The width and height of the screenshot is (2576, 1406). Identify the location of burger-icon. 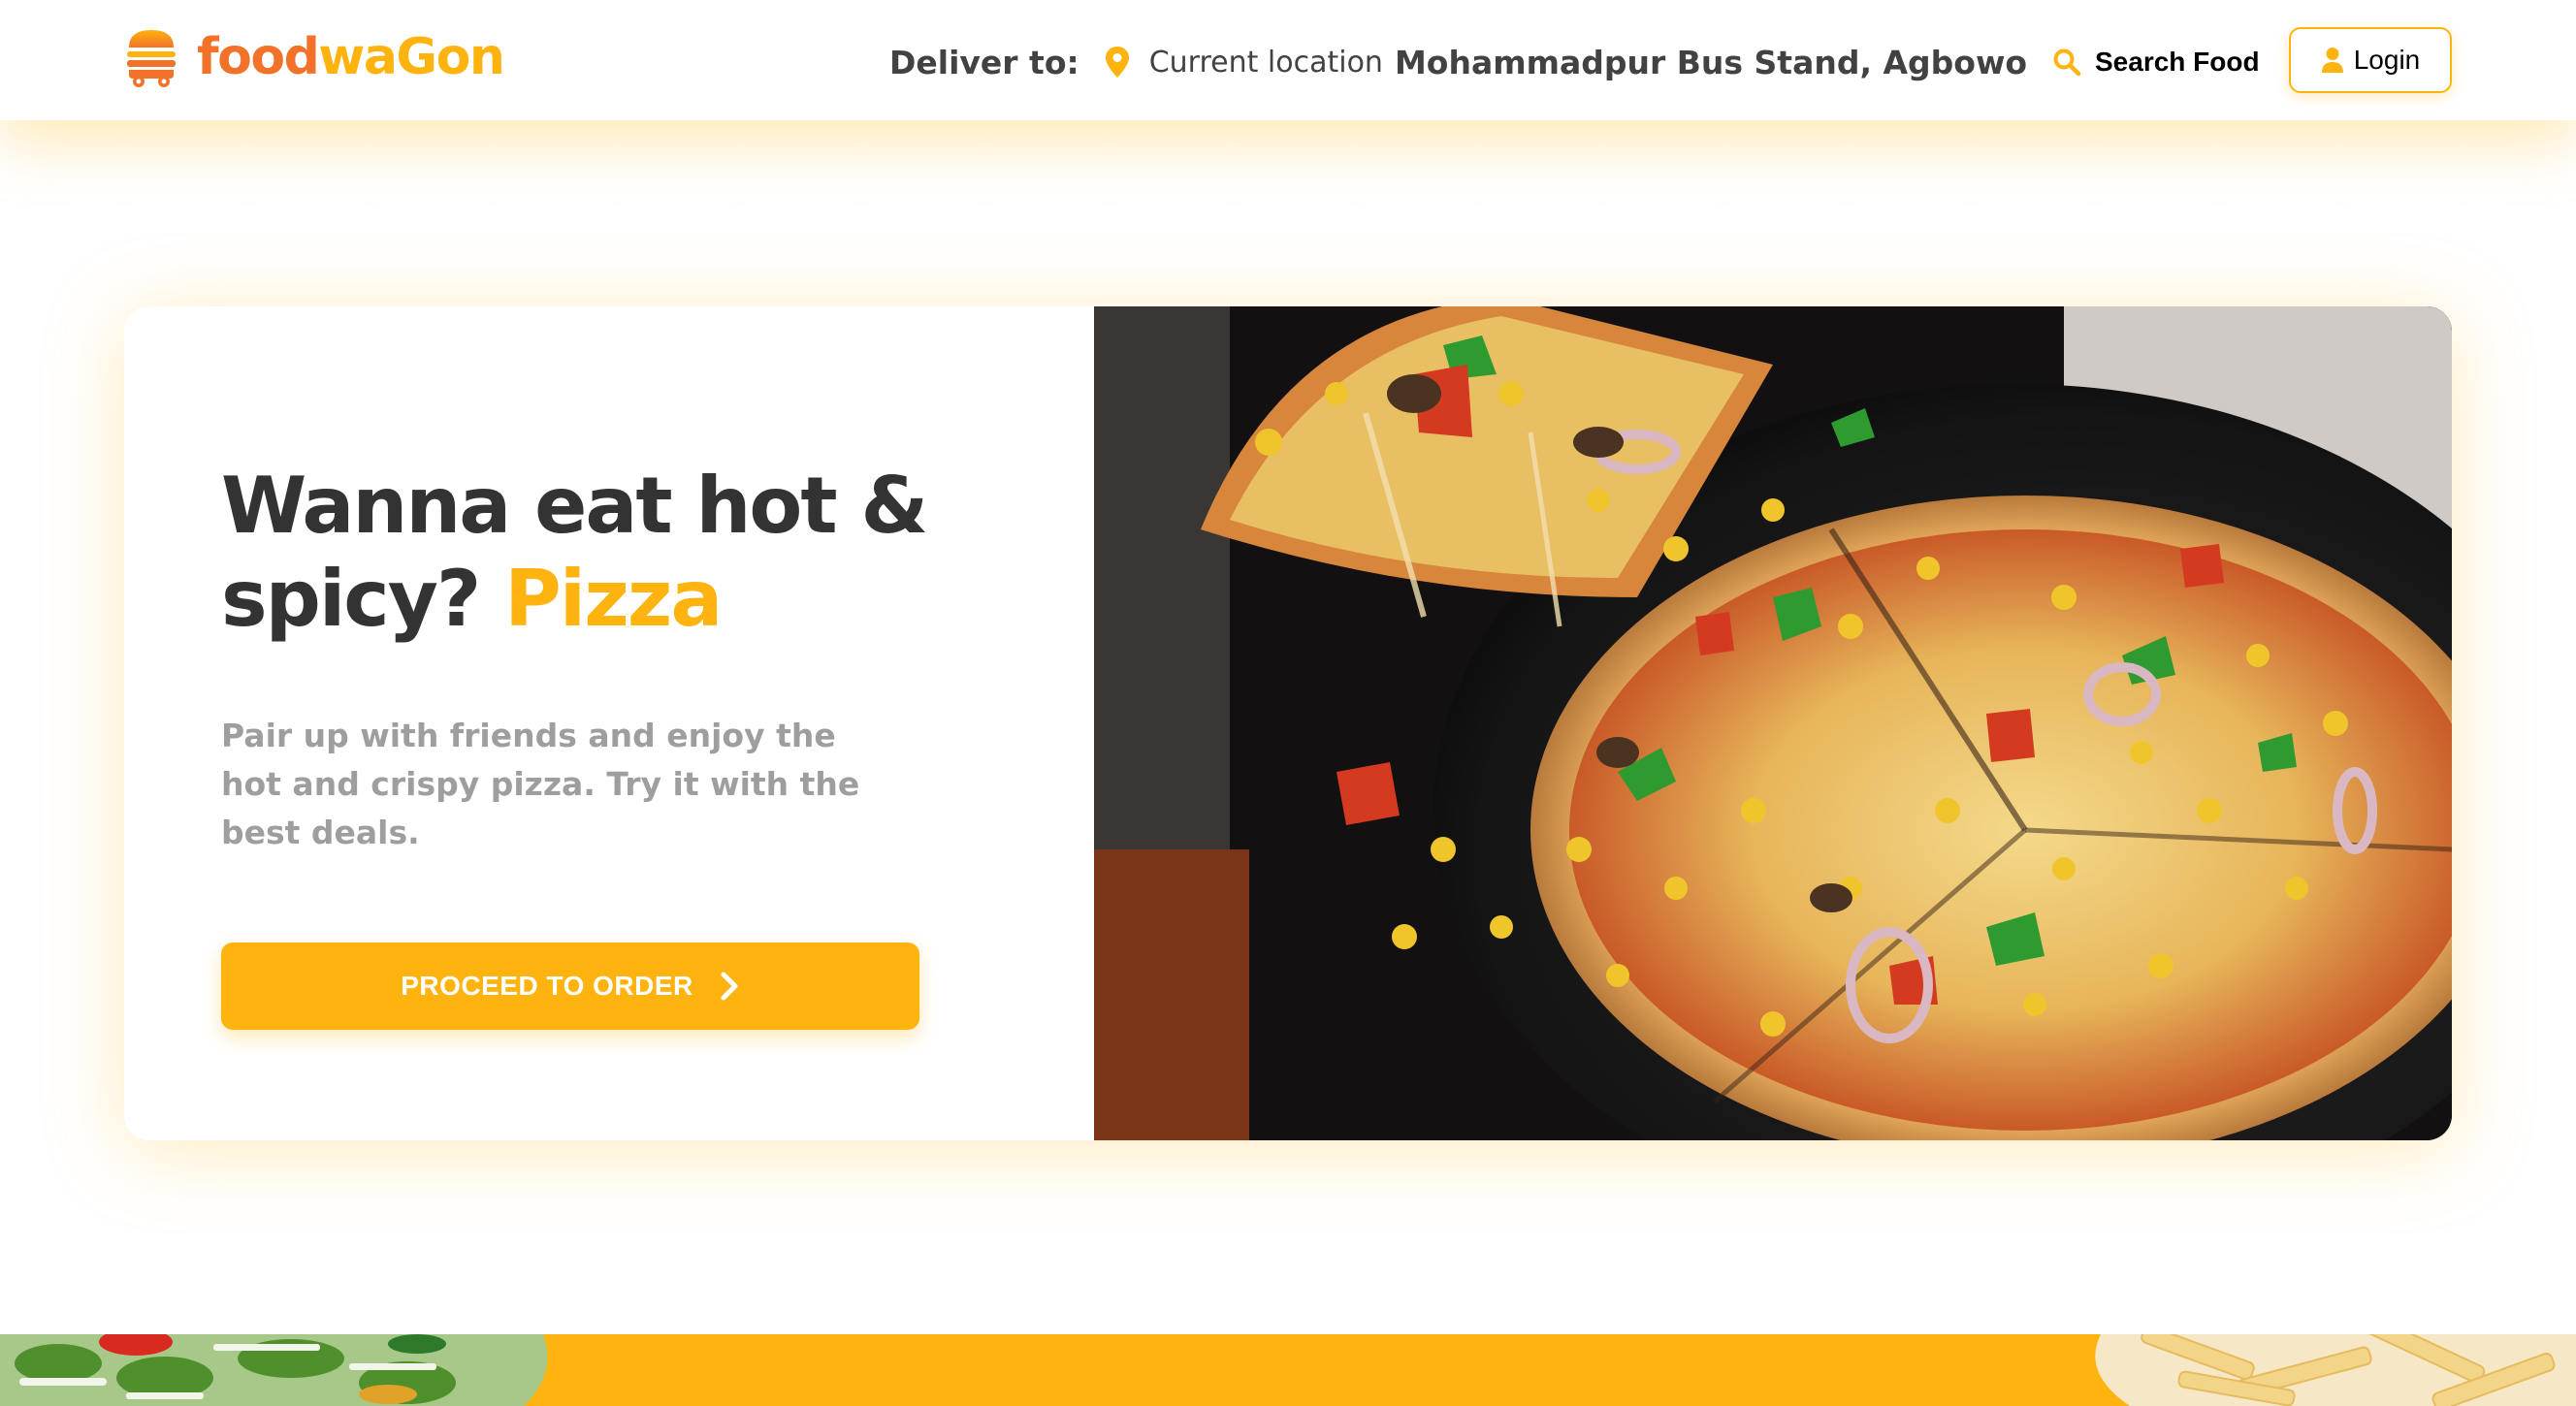
(151, 58).